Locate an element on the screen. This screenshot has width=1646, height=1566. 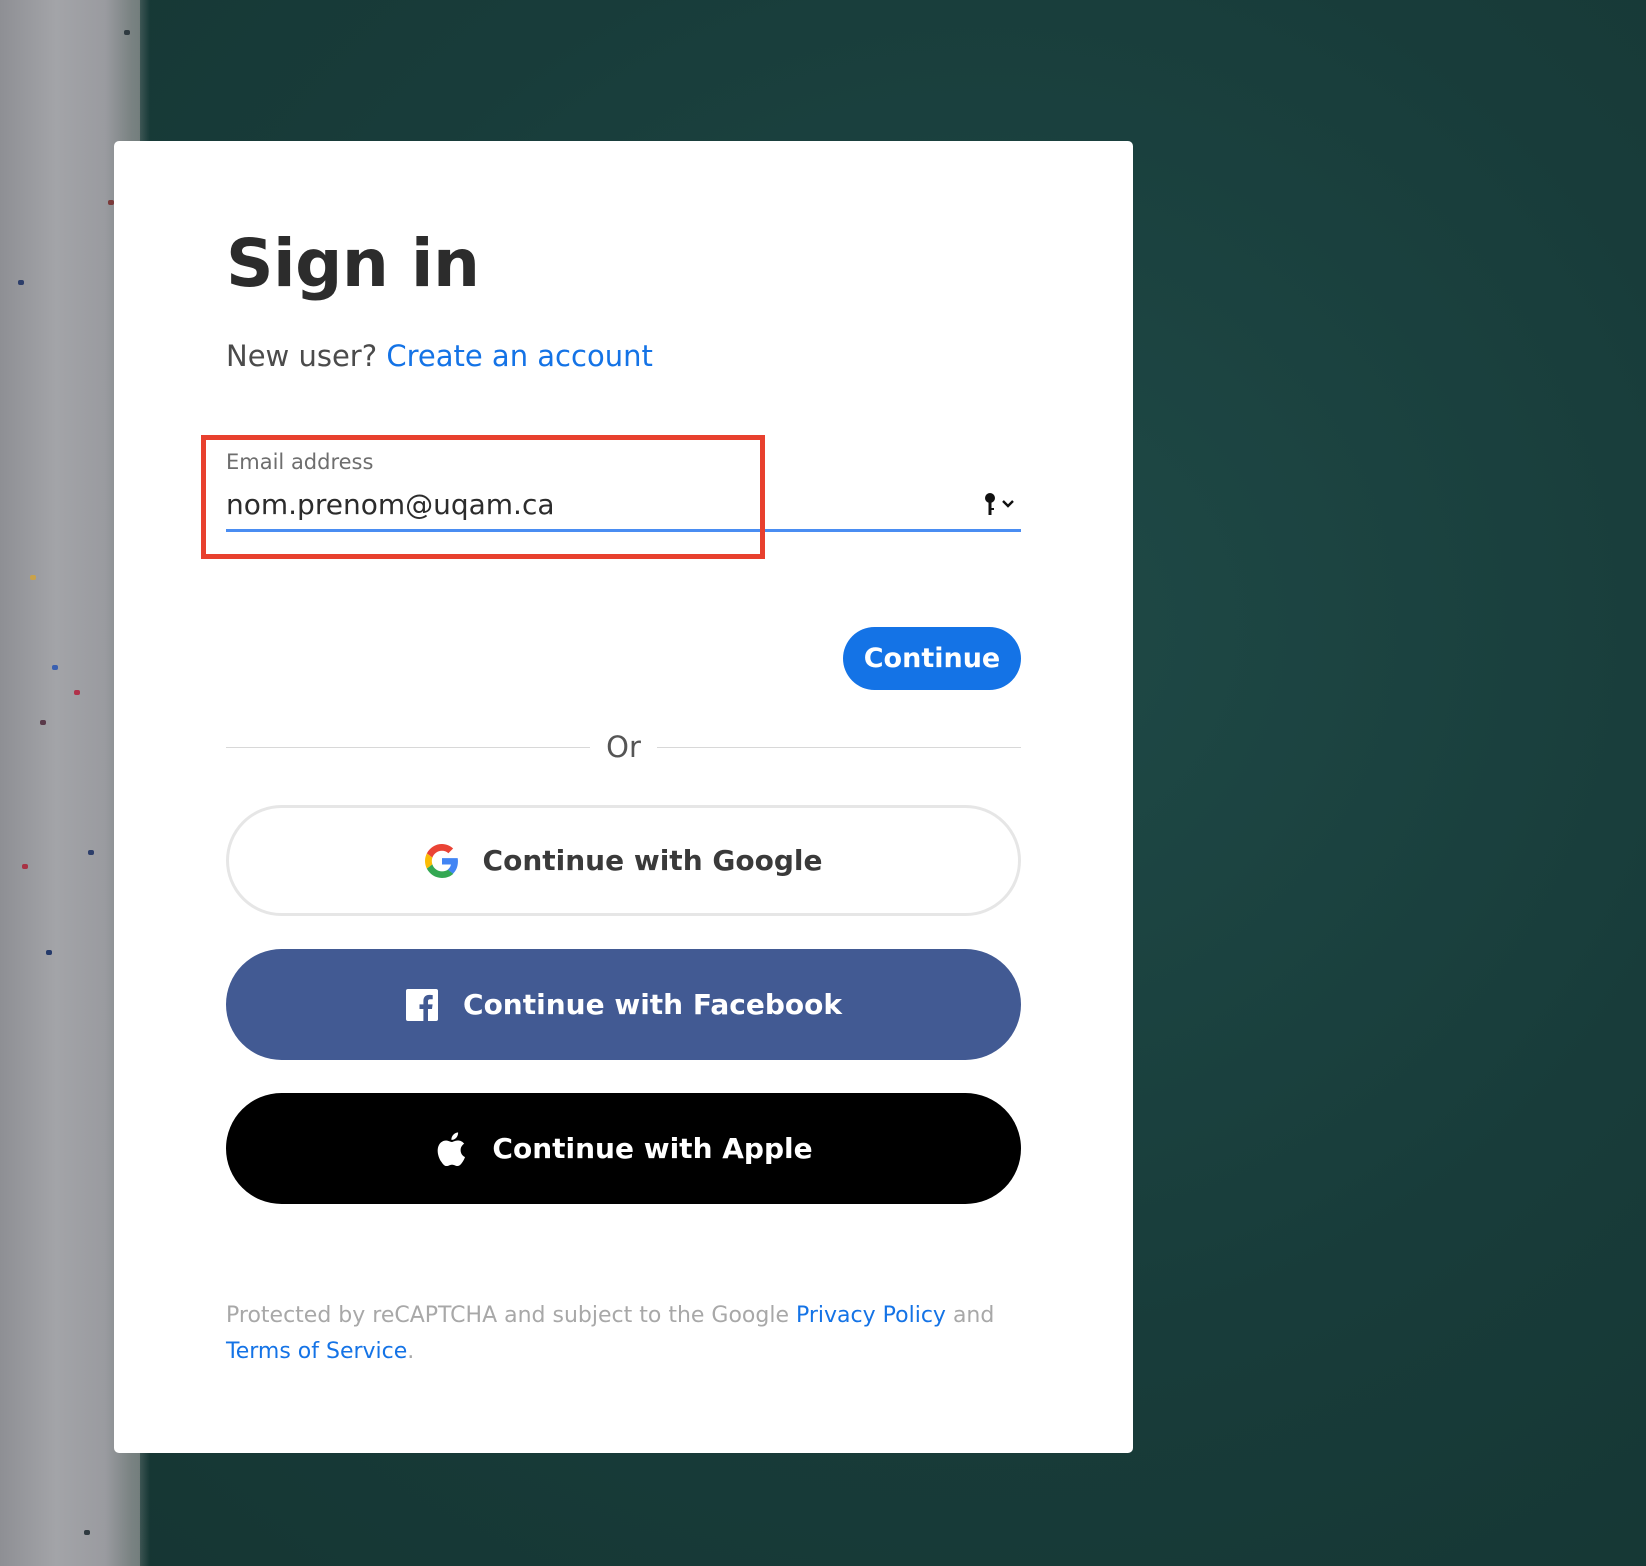
chevron-down-icon is located at coordinates (1008, 504).